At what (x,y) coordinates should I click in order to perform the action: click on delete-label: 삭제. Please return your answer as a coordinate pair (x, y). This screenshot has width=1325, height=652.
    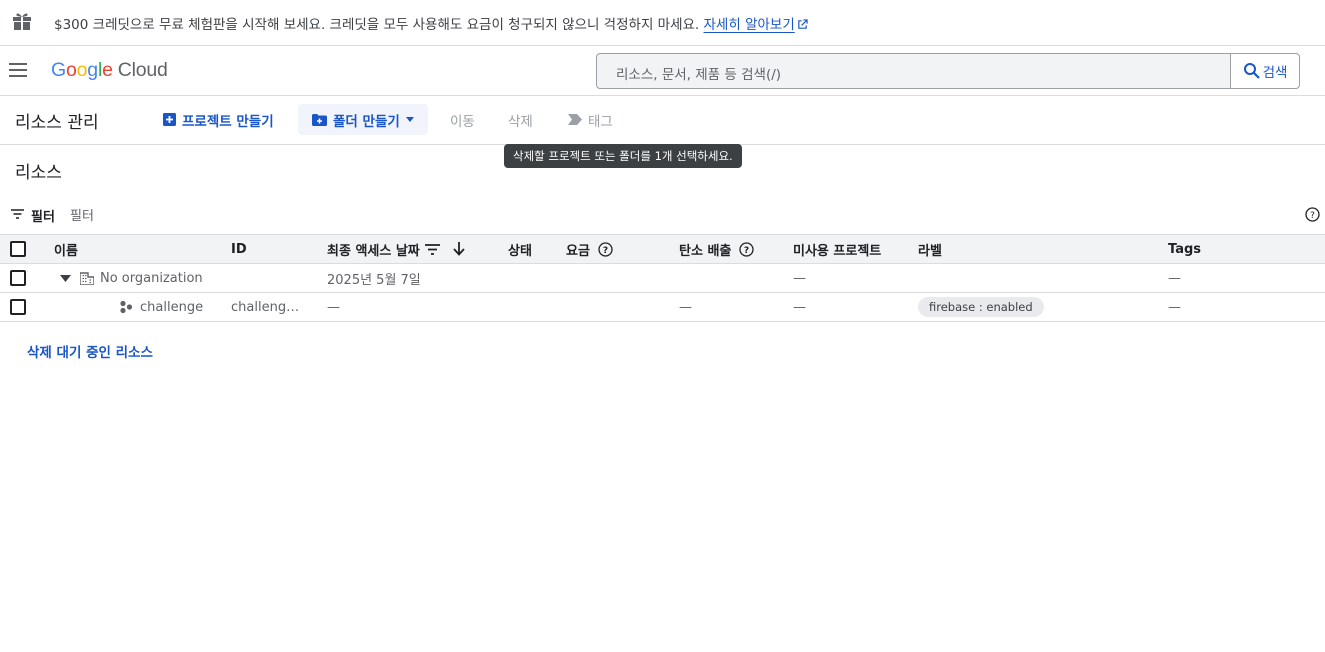
    Looking at the image, I should click on (520, 121).